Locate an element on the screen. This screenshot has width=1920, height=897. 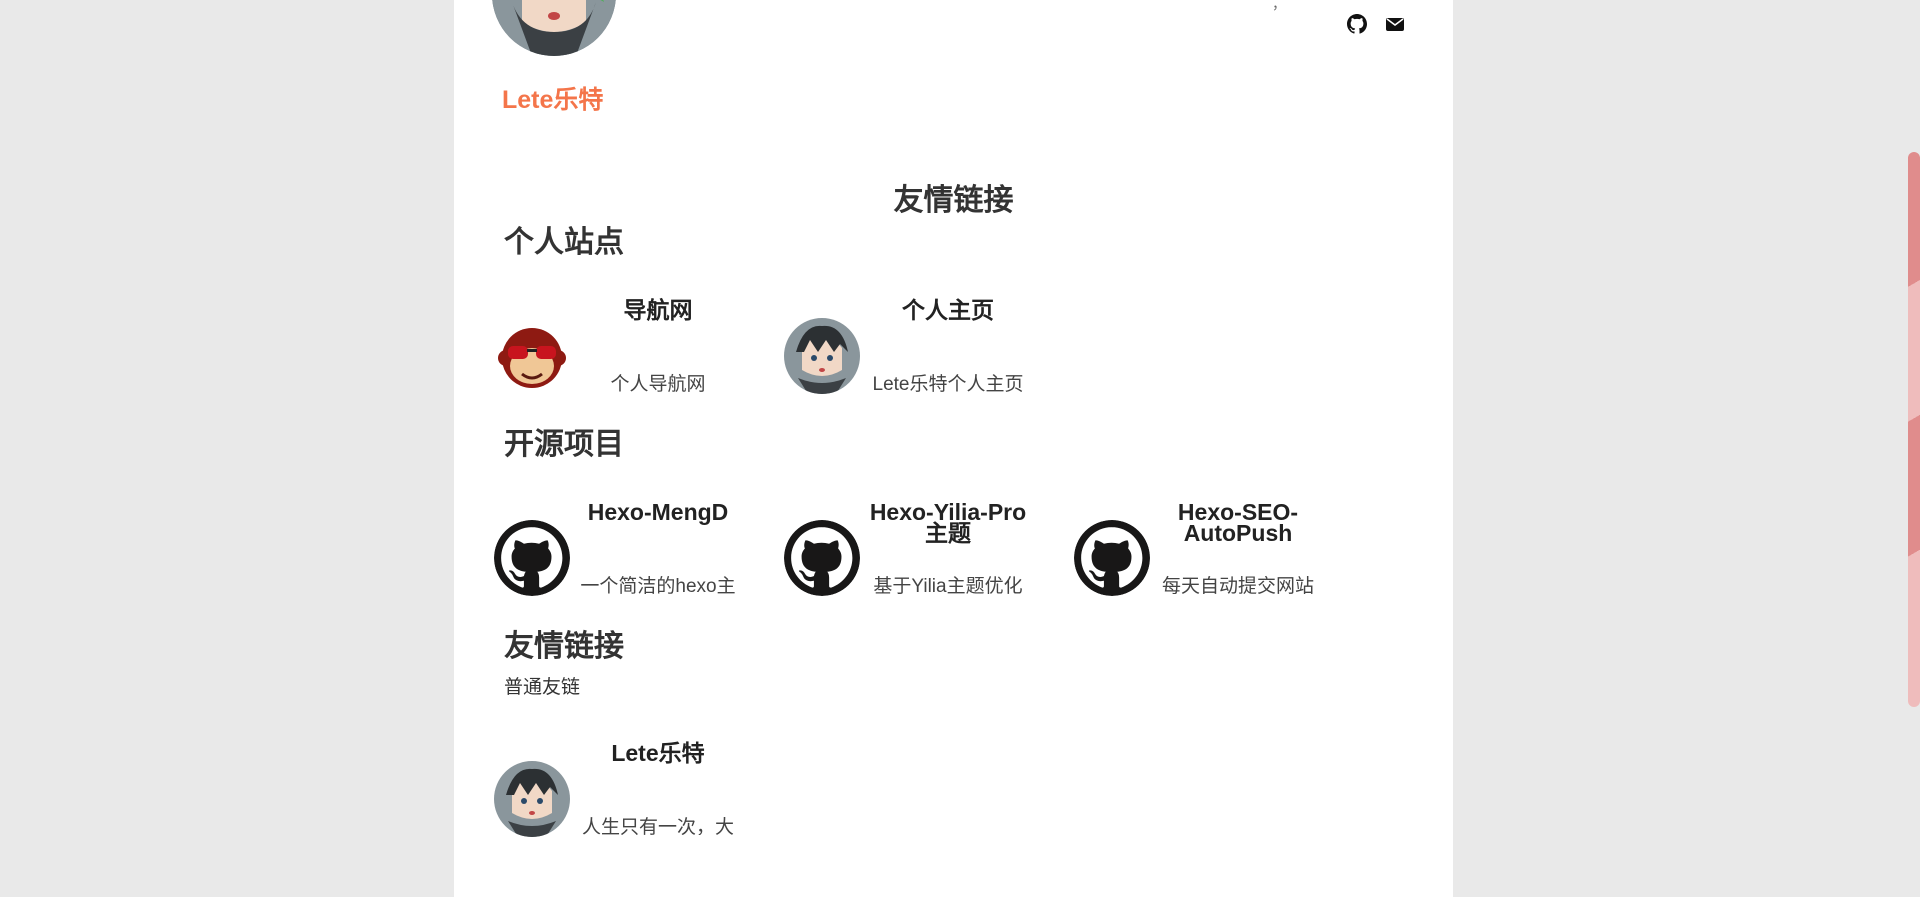
card-name: Hexo-Yilia-Pro主题 is located at coordinates (948, 523).